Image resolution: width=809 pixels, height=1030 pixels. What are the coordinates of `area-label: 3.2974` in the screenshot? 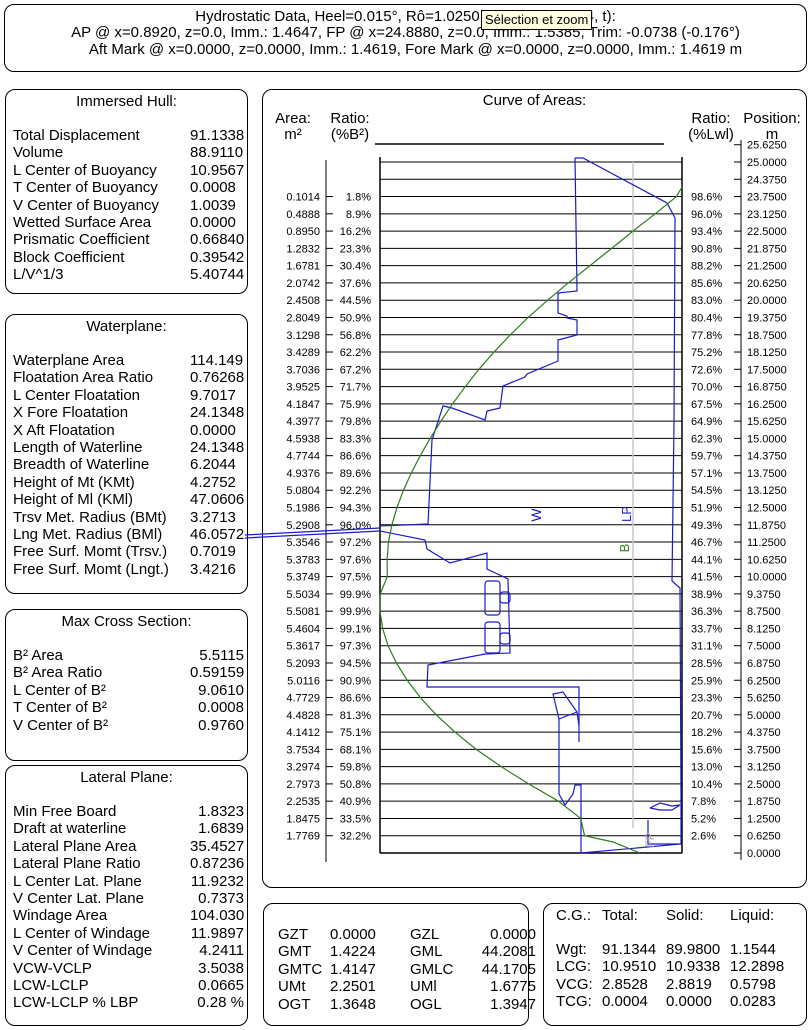 It's located at (303, 768).